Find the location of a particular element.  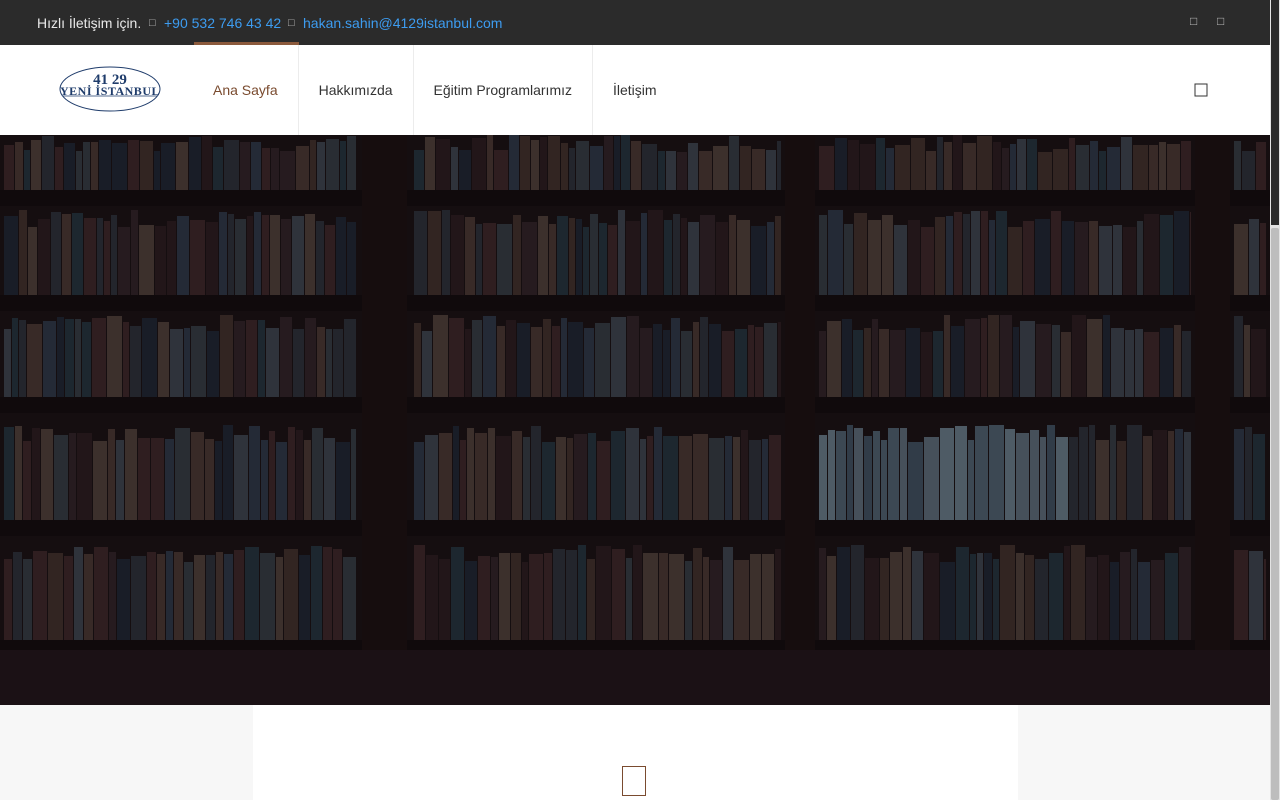

site-logo: 41 29 YENİ İSTANBUL is located at coordinates (110, 89).